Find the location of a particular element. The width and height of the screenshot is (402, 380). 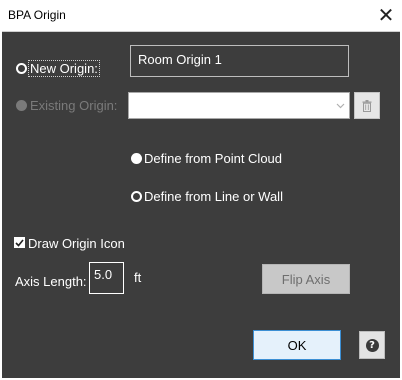

define-point-cloud-radio is located at coordinates (136, 158).